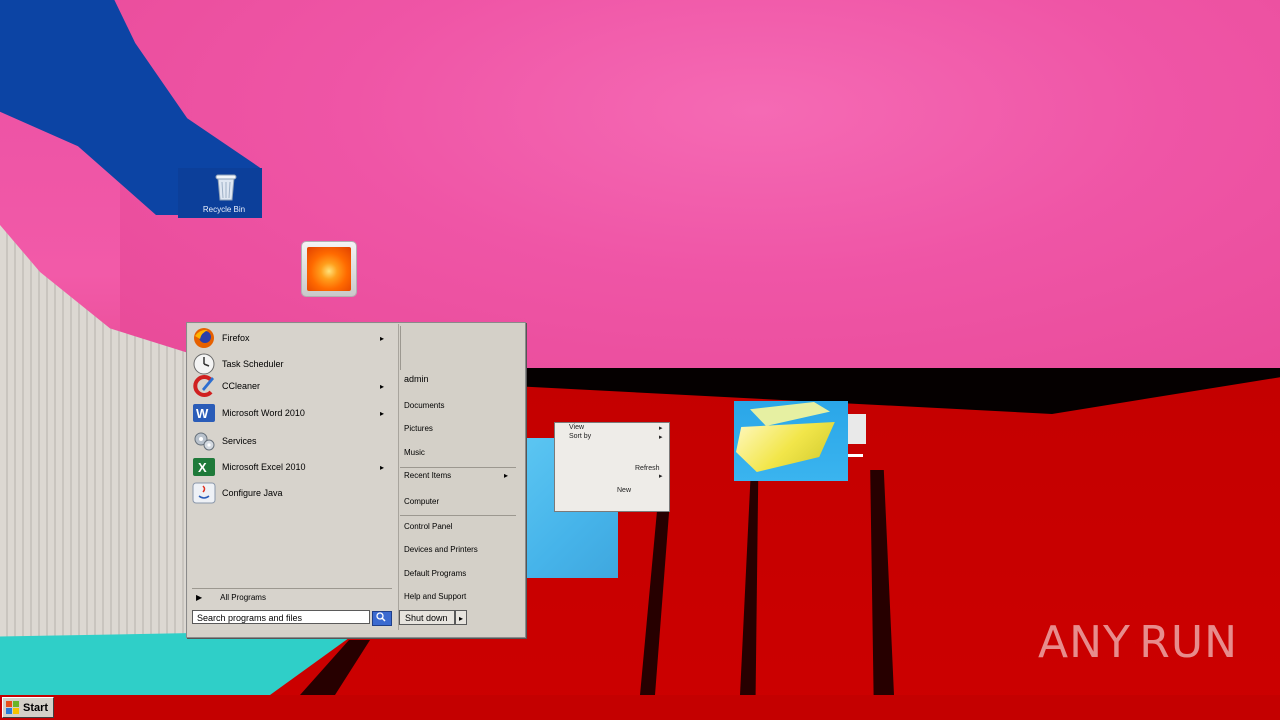 This screenshot has width=1280, height=720. I want to click on clock-icon, so click(204, 364).